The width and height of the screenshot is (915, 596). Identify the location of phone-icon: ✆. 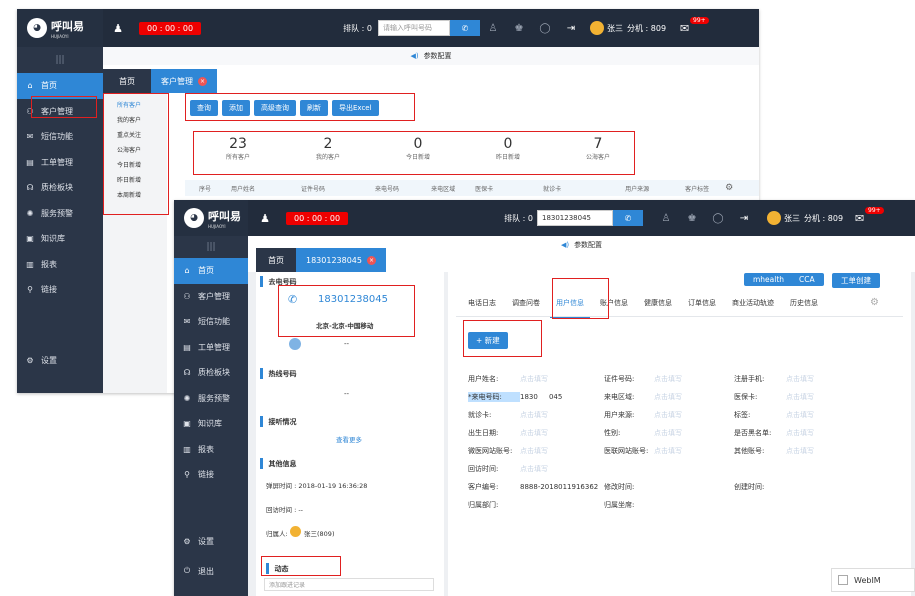
(465, 28).